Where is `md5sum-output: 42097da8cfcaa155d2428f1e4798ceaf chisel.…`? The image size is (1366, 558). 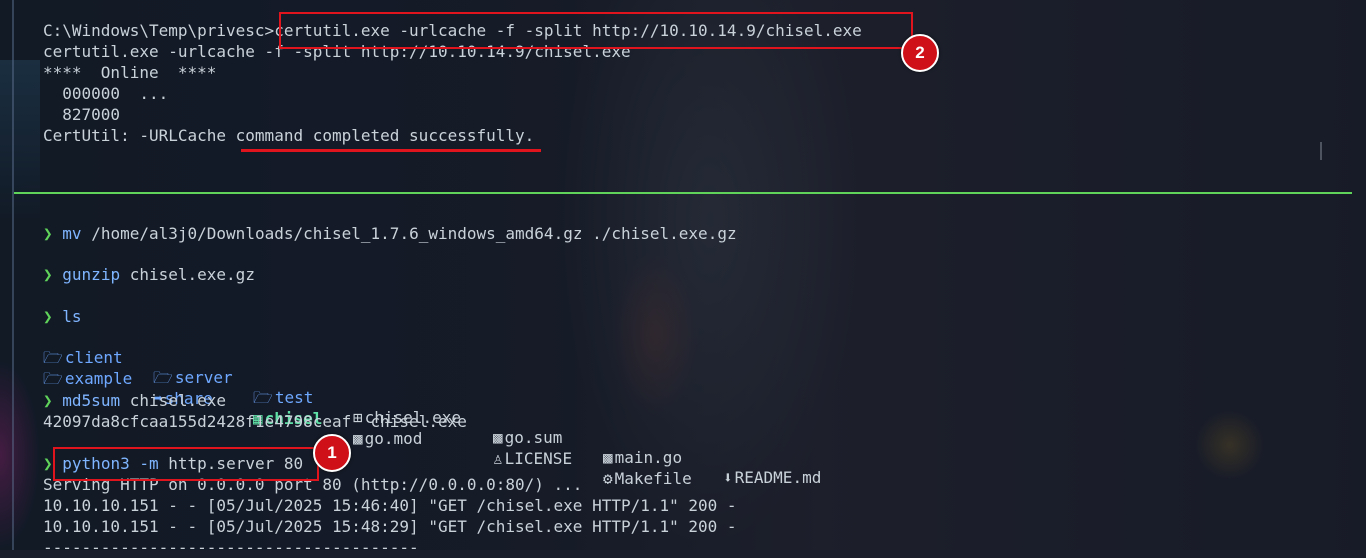
md5sum-output: 42097da8cfcaa155d2428f1e4798ceaf chisel.… is located at coordinates (255, 421).